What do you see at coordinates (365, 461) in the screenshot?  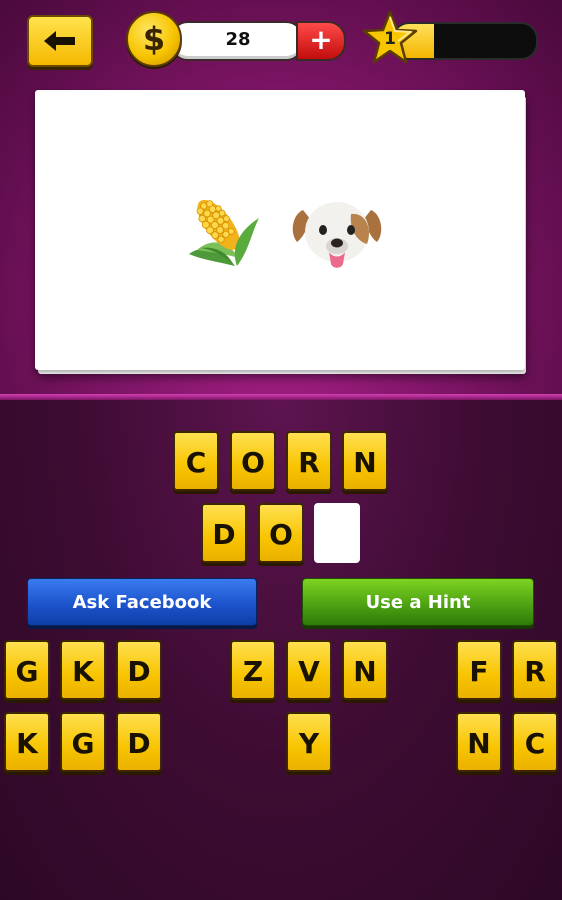 I see `answer-tile: N` at bounding box center [365, 461].